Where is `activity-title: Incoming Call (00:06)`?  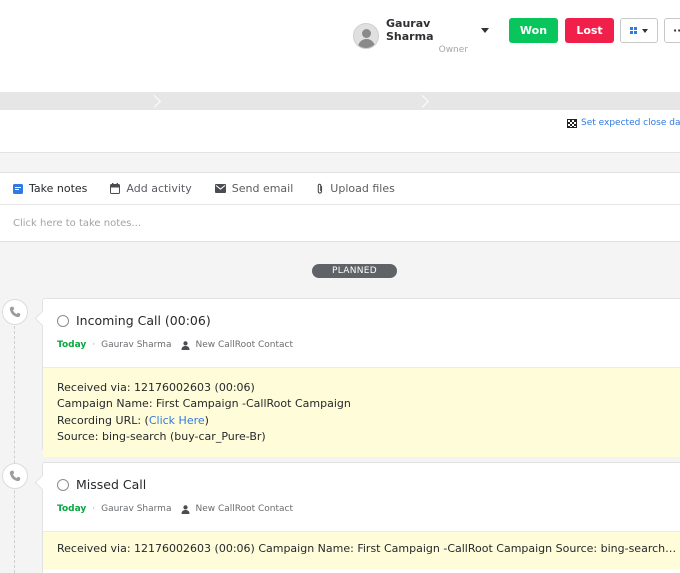
activity-title: Incoming Call (00:06) is located at coordinates (143, 320).